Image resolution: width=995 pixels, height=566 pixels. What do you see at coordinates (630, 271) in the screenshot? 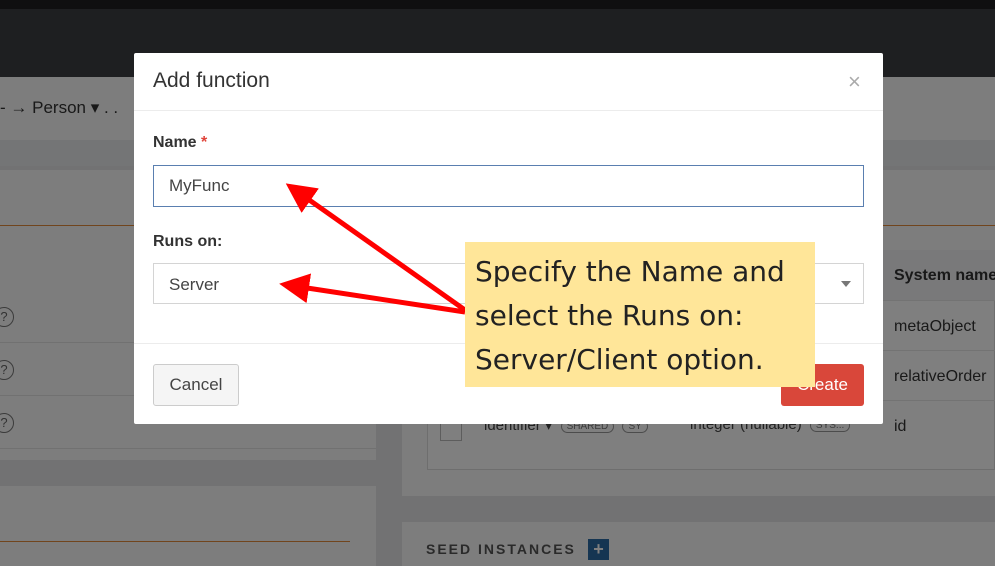
I see `annotation-line: Specify the Name and` at bounding box center [630, 271].